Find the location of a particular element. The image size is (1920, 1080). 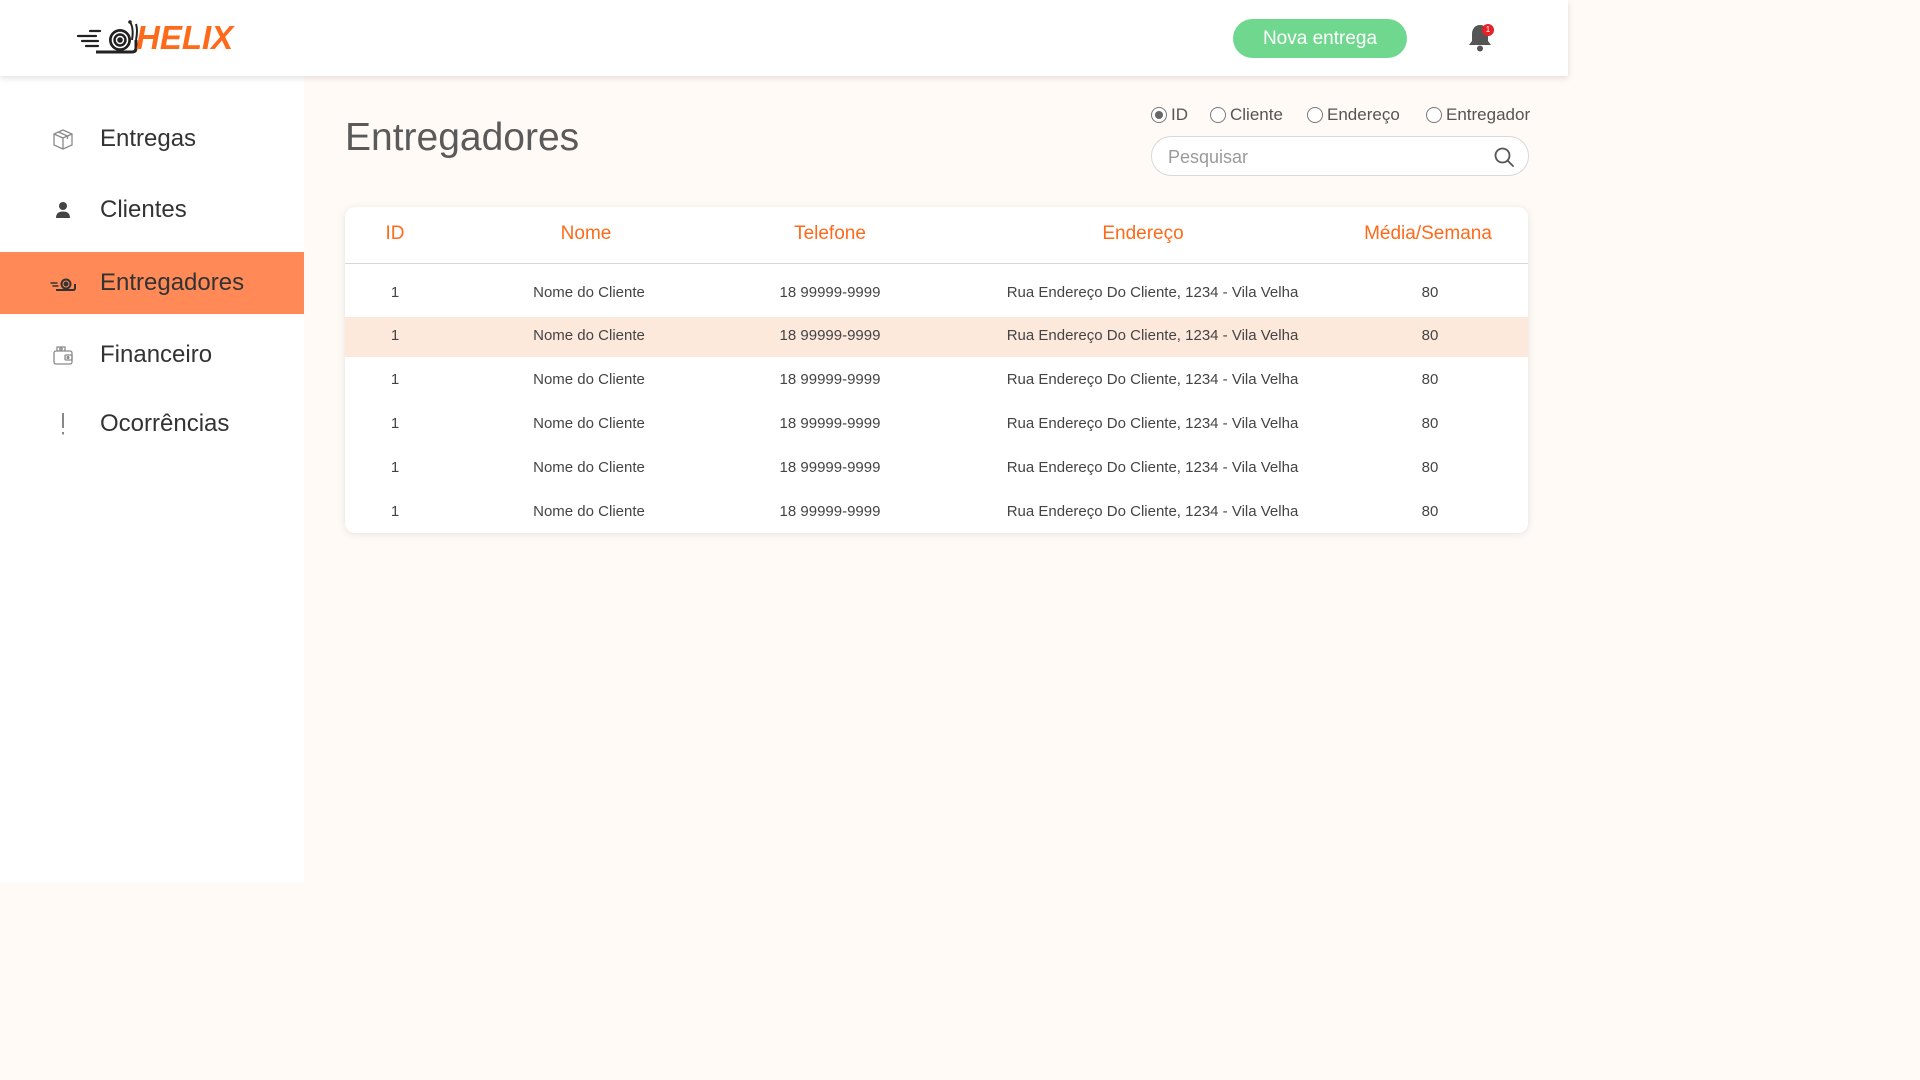

radio-label: ID is located at coordinates (1179, 114).